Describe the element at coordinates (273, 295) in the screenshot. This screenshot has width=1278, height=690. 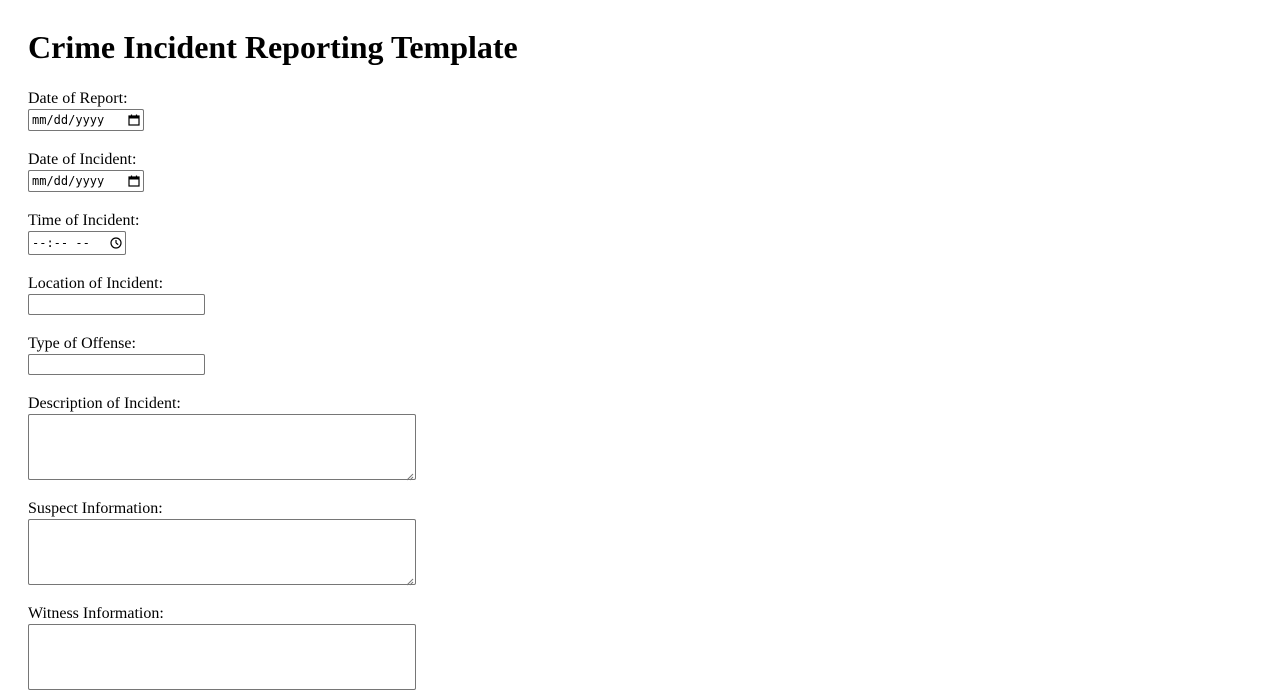
I see `location-of-incident-field: Location of Incident:` at that location.